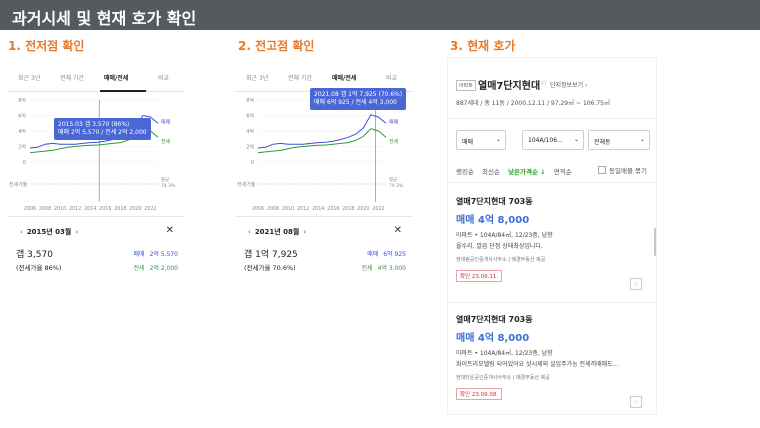 The height and width of the screenshot is (428, 760). What do you see at coordinates (276, 255) in the screenshot?
I see `gap-value: 1억 7,925` at bounding box center [276, 255].